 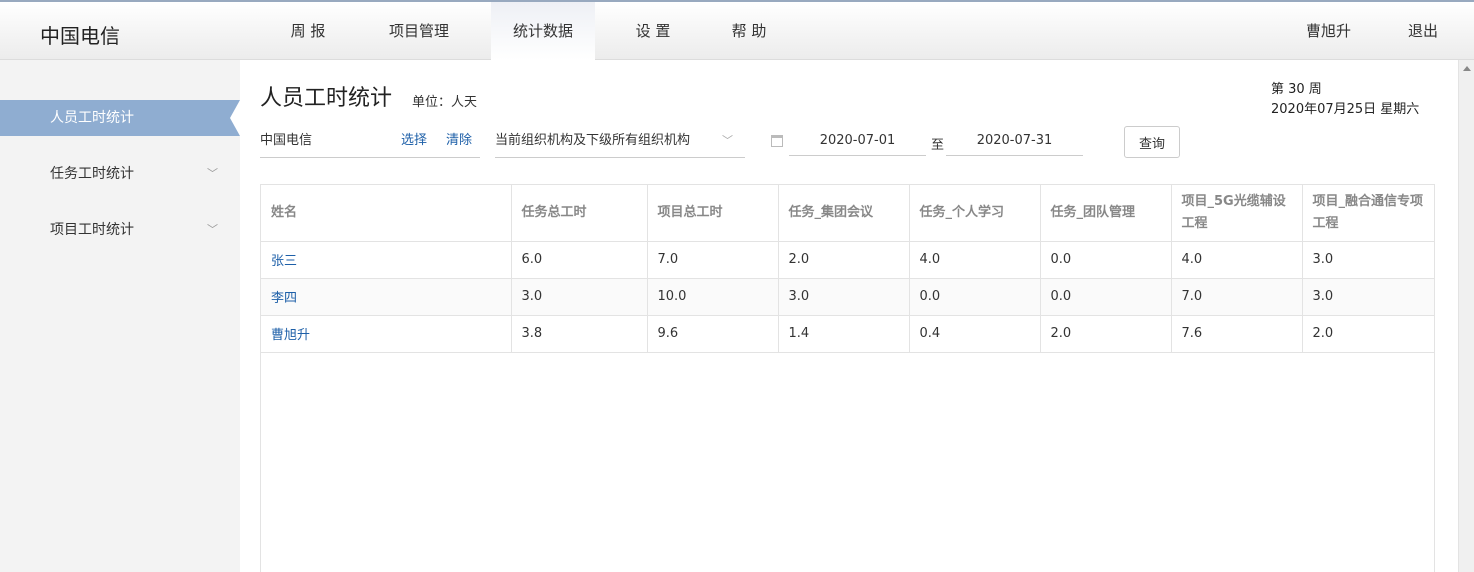 I want to click on calendar-icon, so click(x=777, y=141).